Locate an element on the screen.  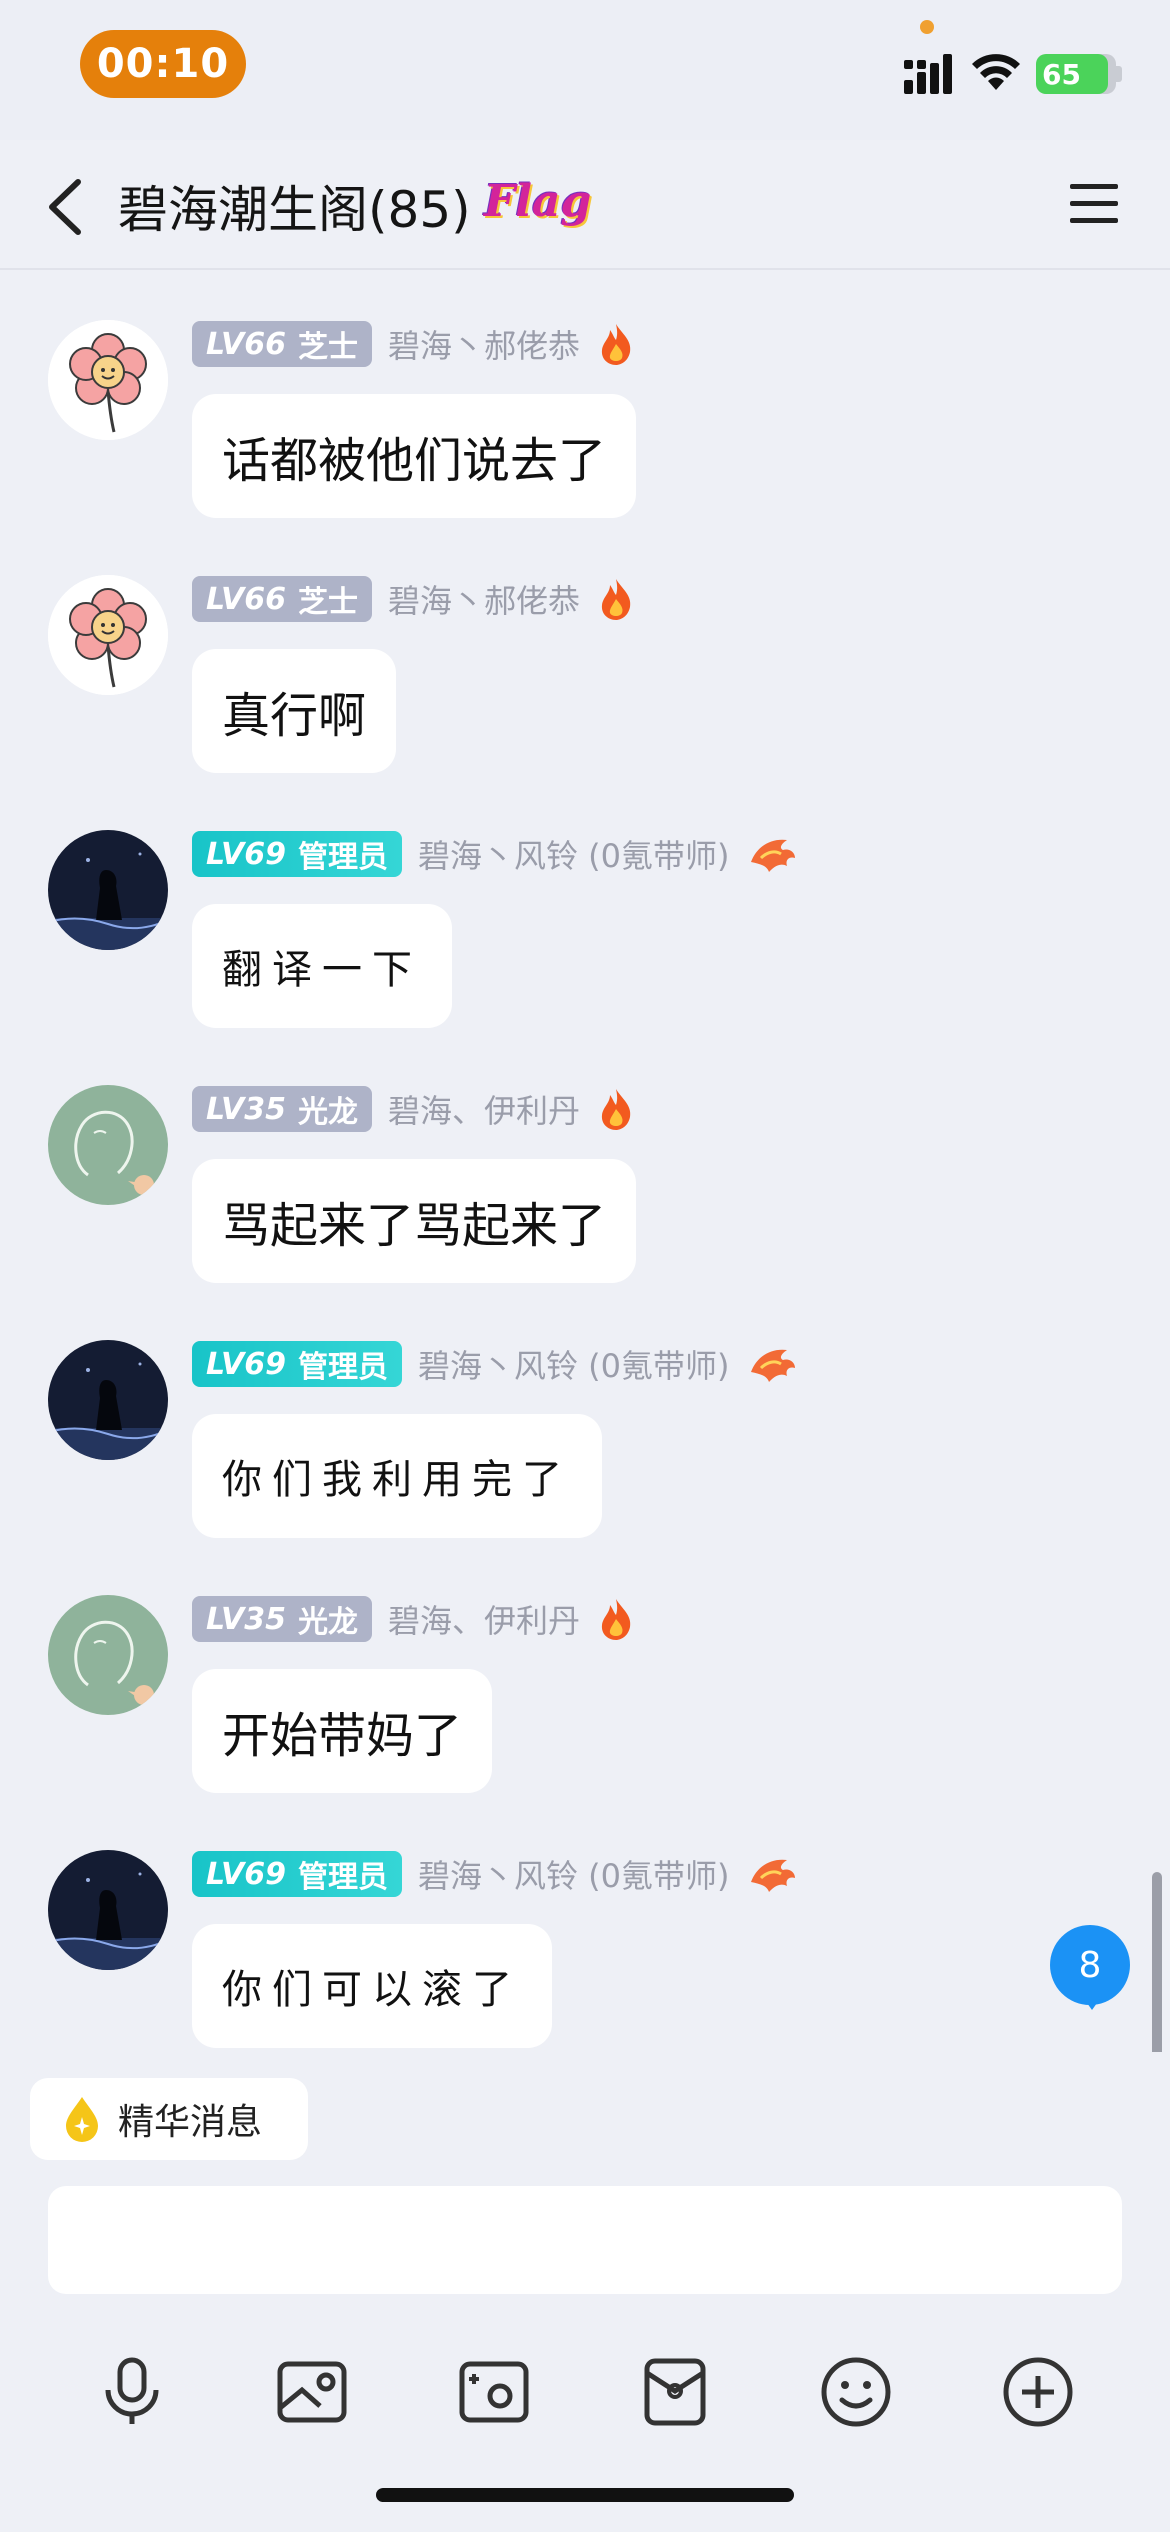
unread-badge-tail is located at coordinates (1092, 2003).